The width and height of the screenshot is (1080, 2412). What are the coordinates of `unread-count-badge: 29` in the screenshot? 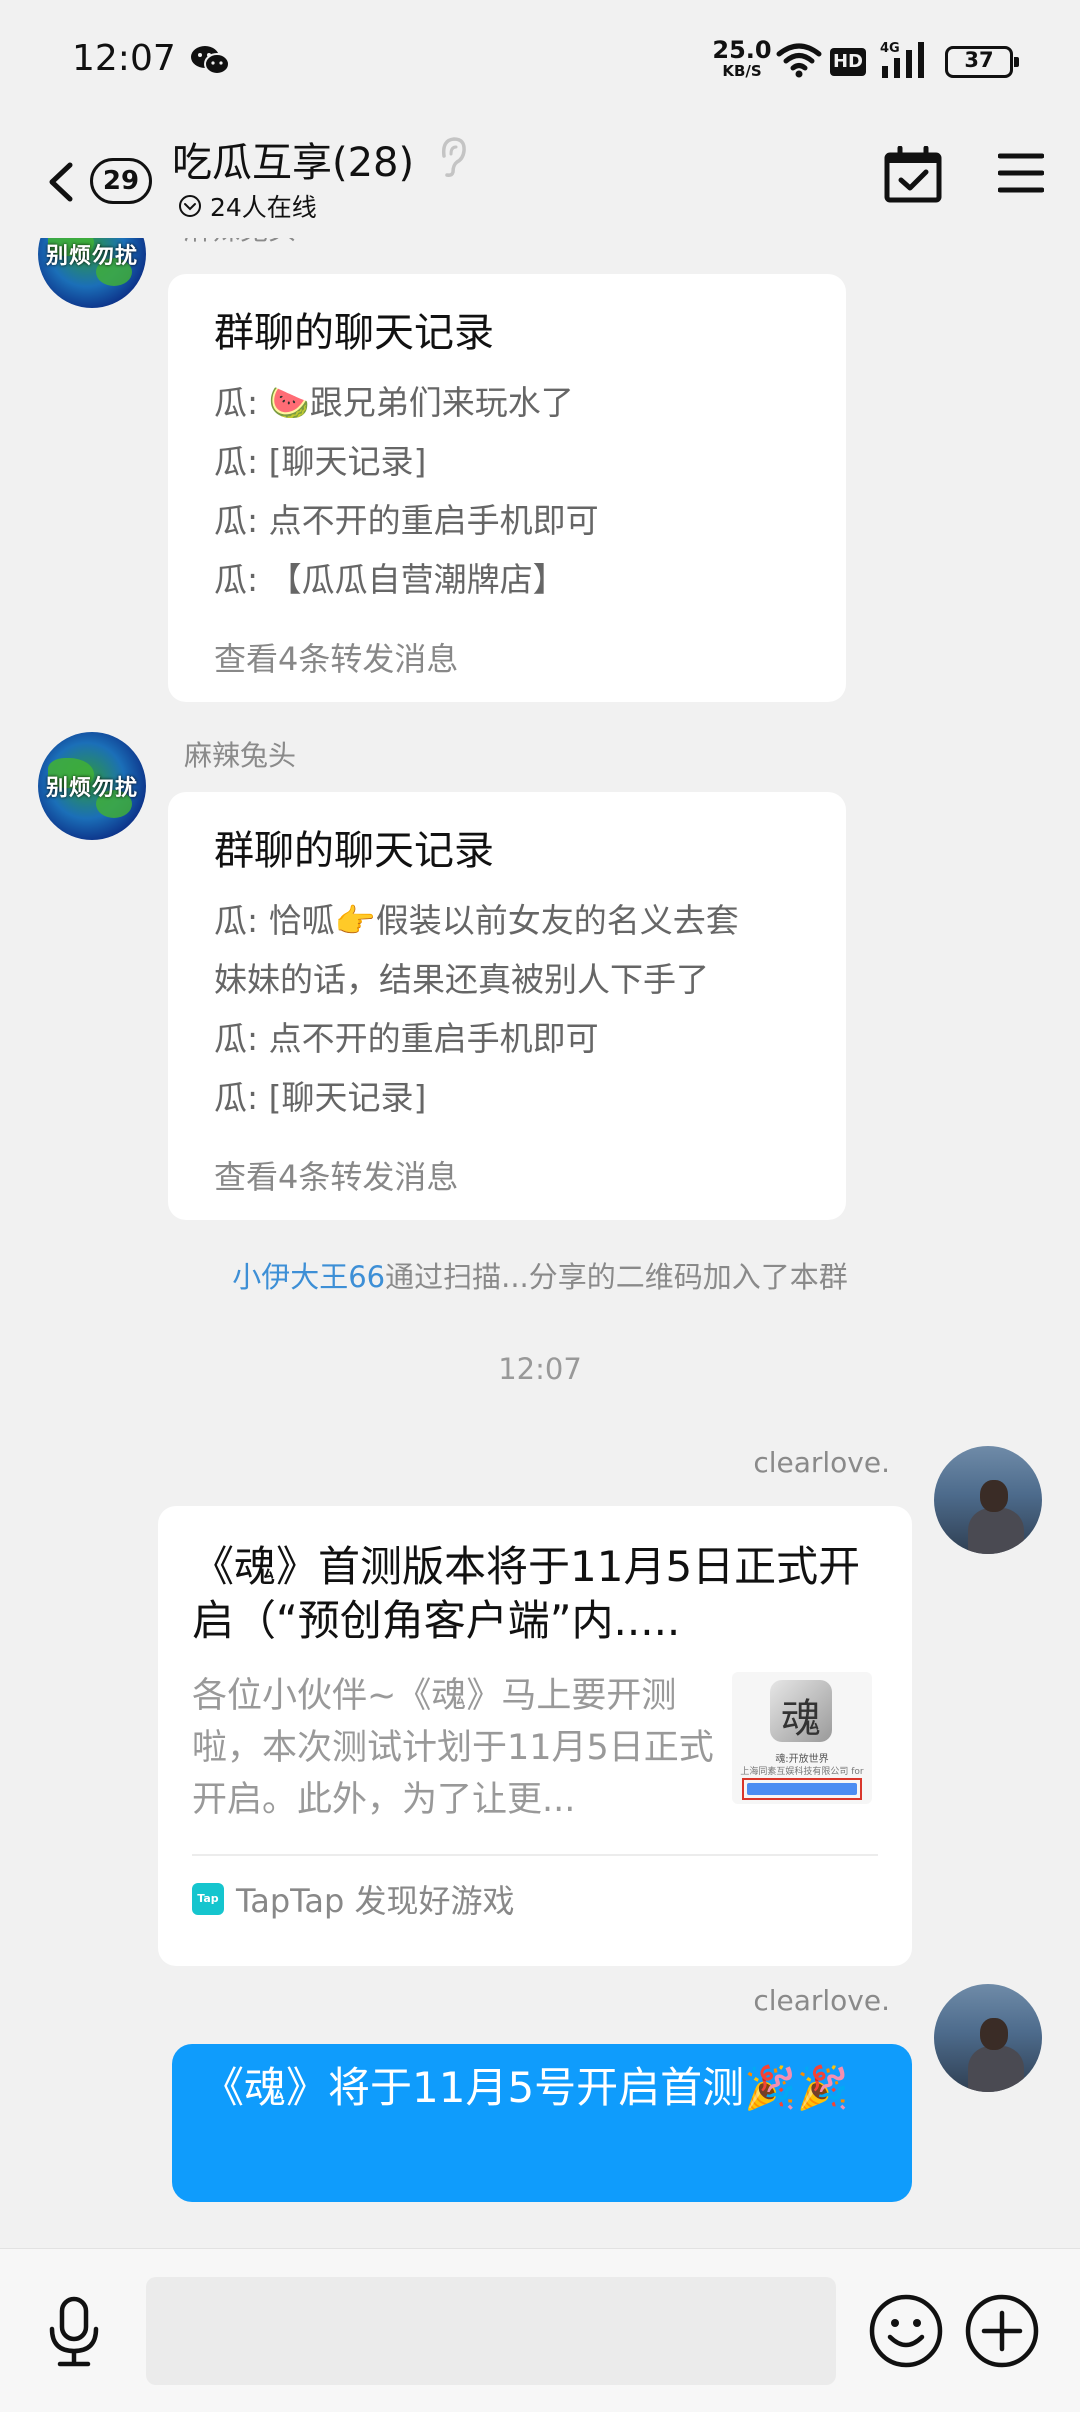 It's located at (121, 181).